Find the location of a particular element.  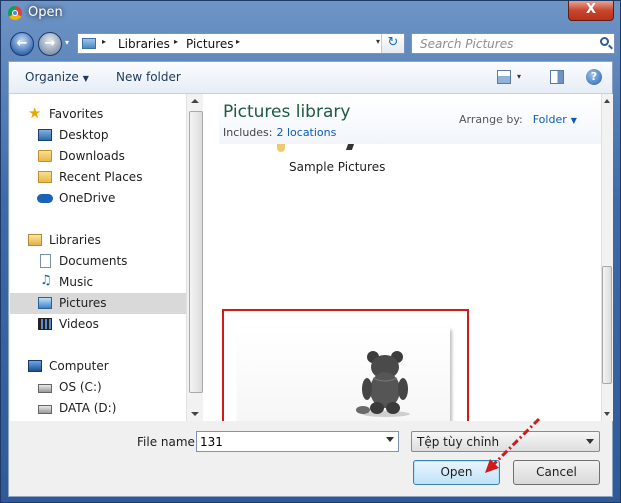

sidebar-item-label: Music is located at coordinates (76, 282).